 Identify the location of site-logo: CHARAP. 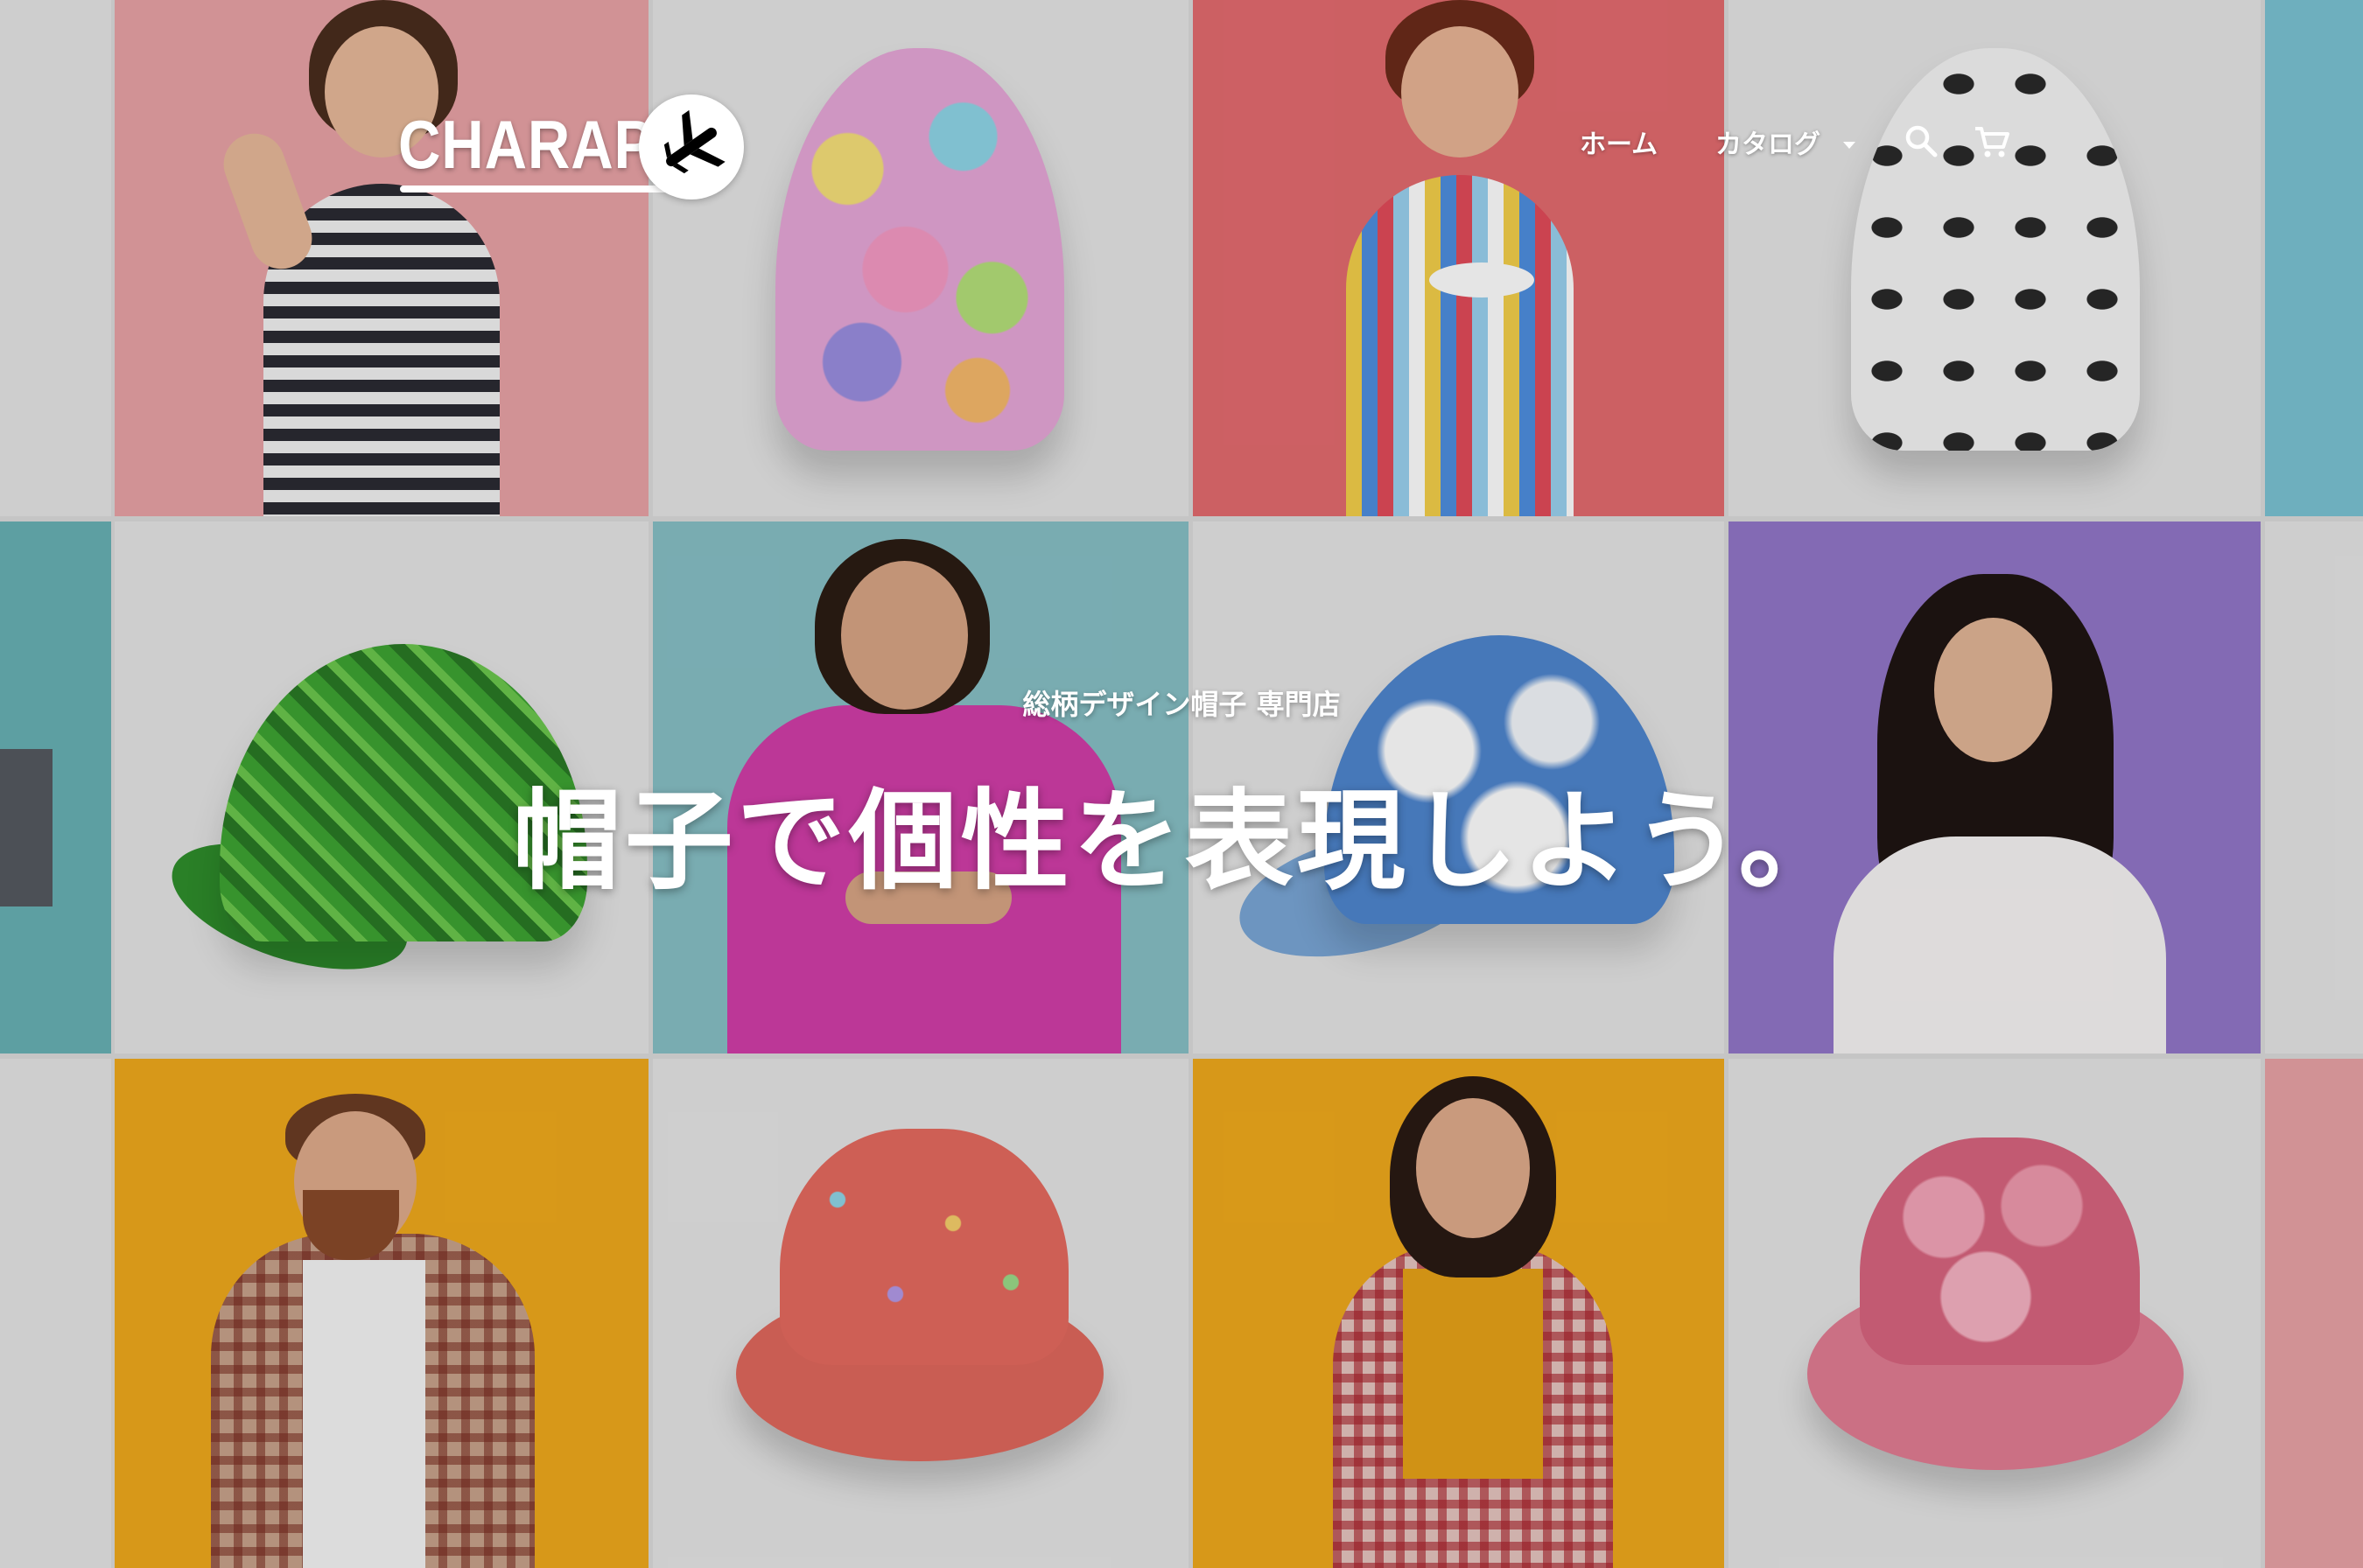
(573, 147).